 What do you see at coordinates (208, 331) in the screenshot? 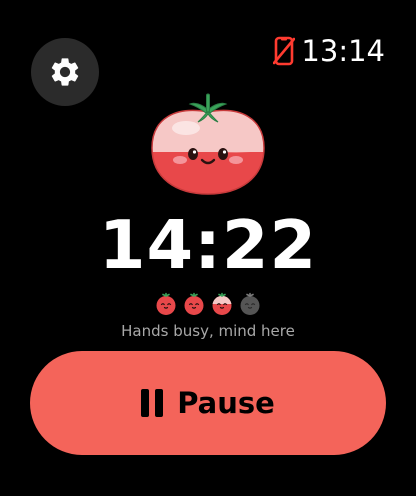
I see `tagline: Hands busy, mind here` at bounding box center [208, 331].